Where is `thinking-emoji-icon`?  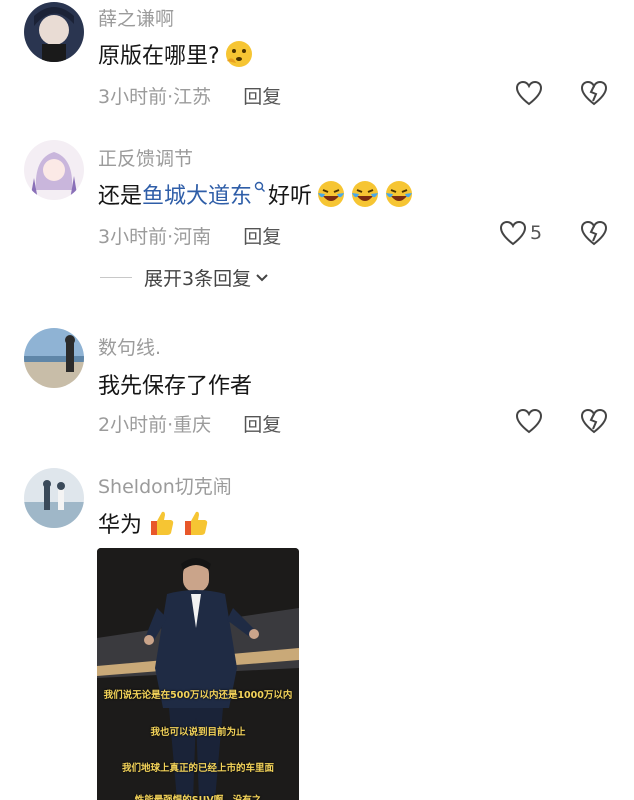
thinking-emoji-icon is located at coordinates (239, 54).